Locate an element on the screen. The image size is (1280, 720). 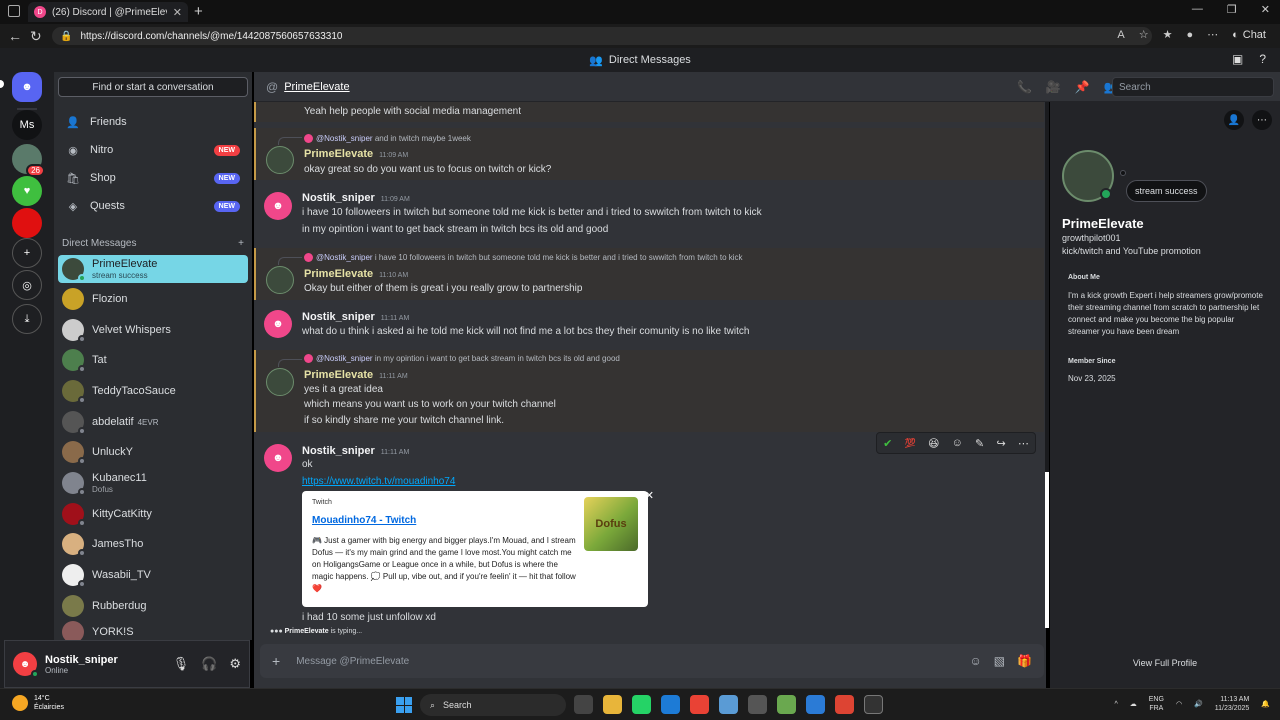
find-conversation-button: Find or start a conversation is located at coordinates (153, 87).